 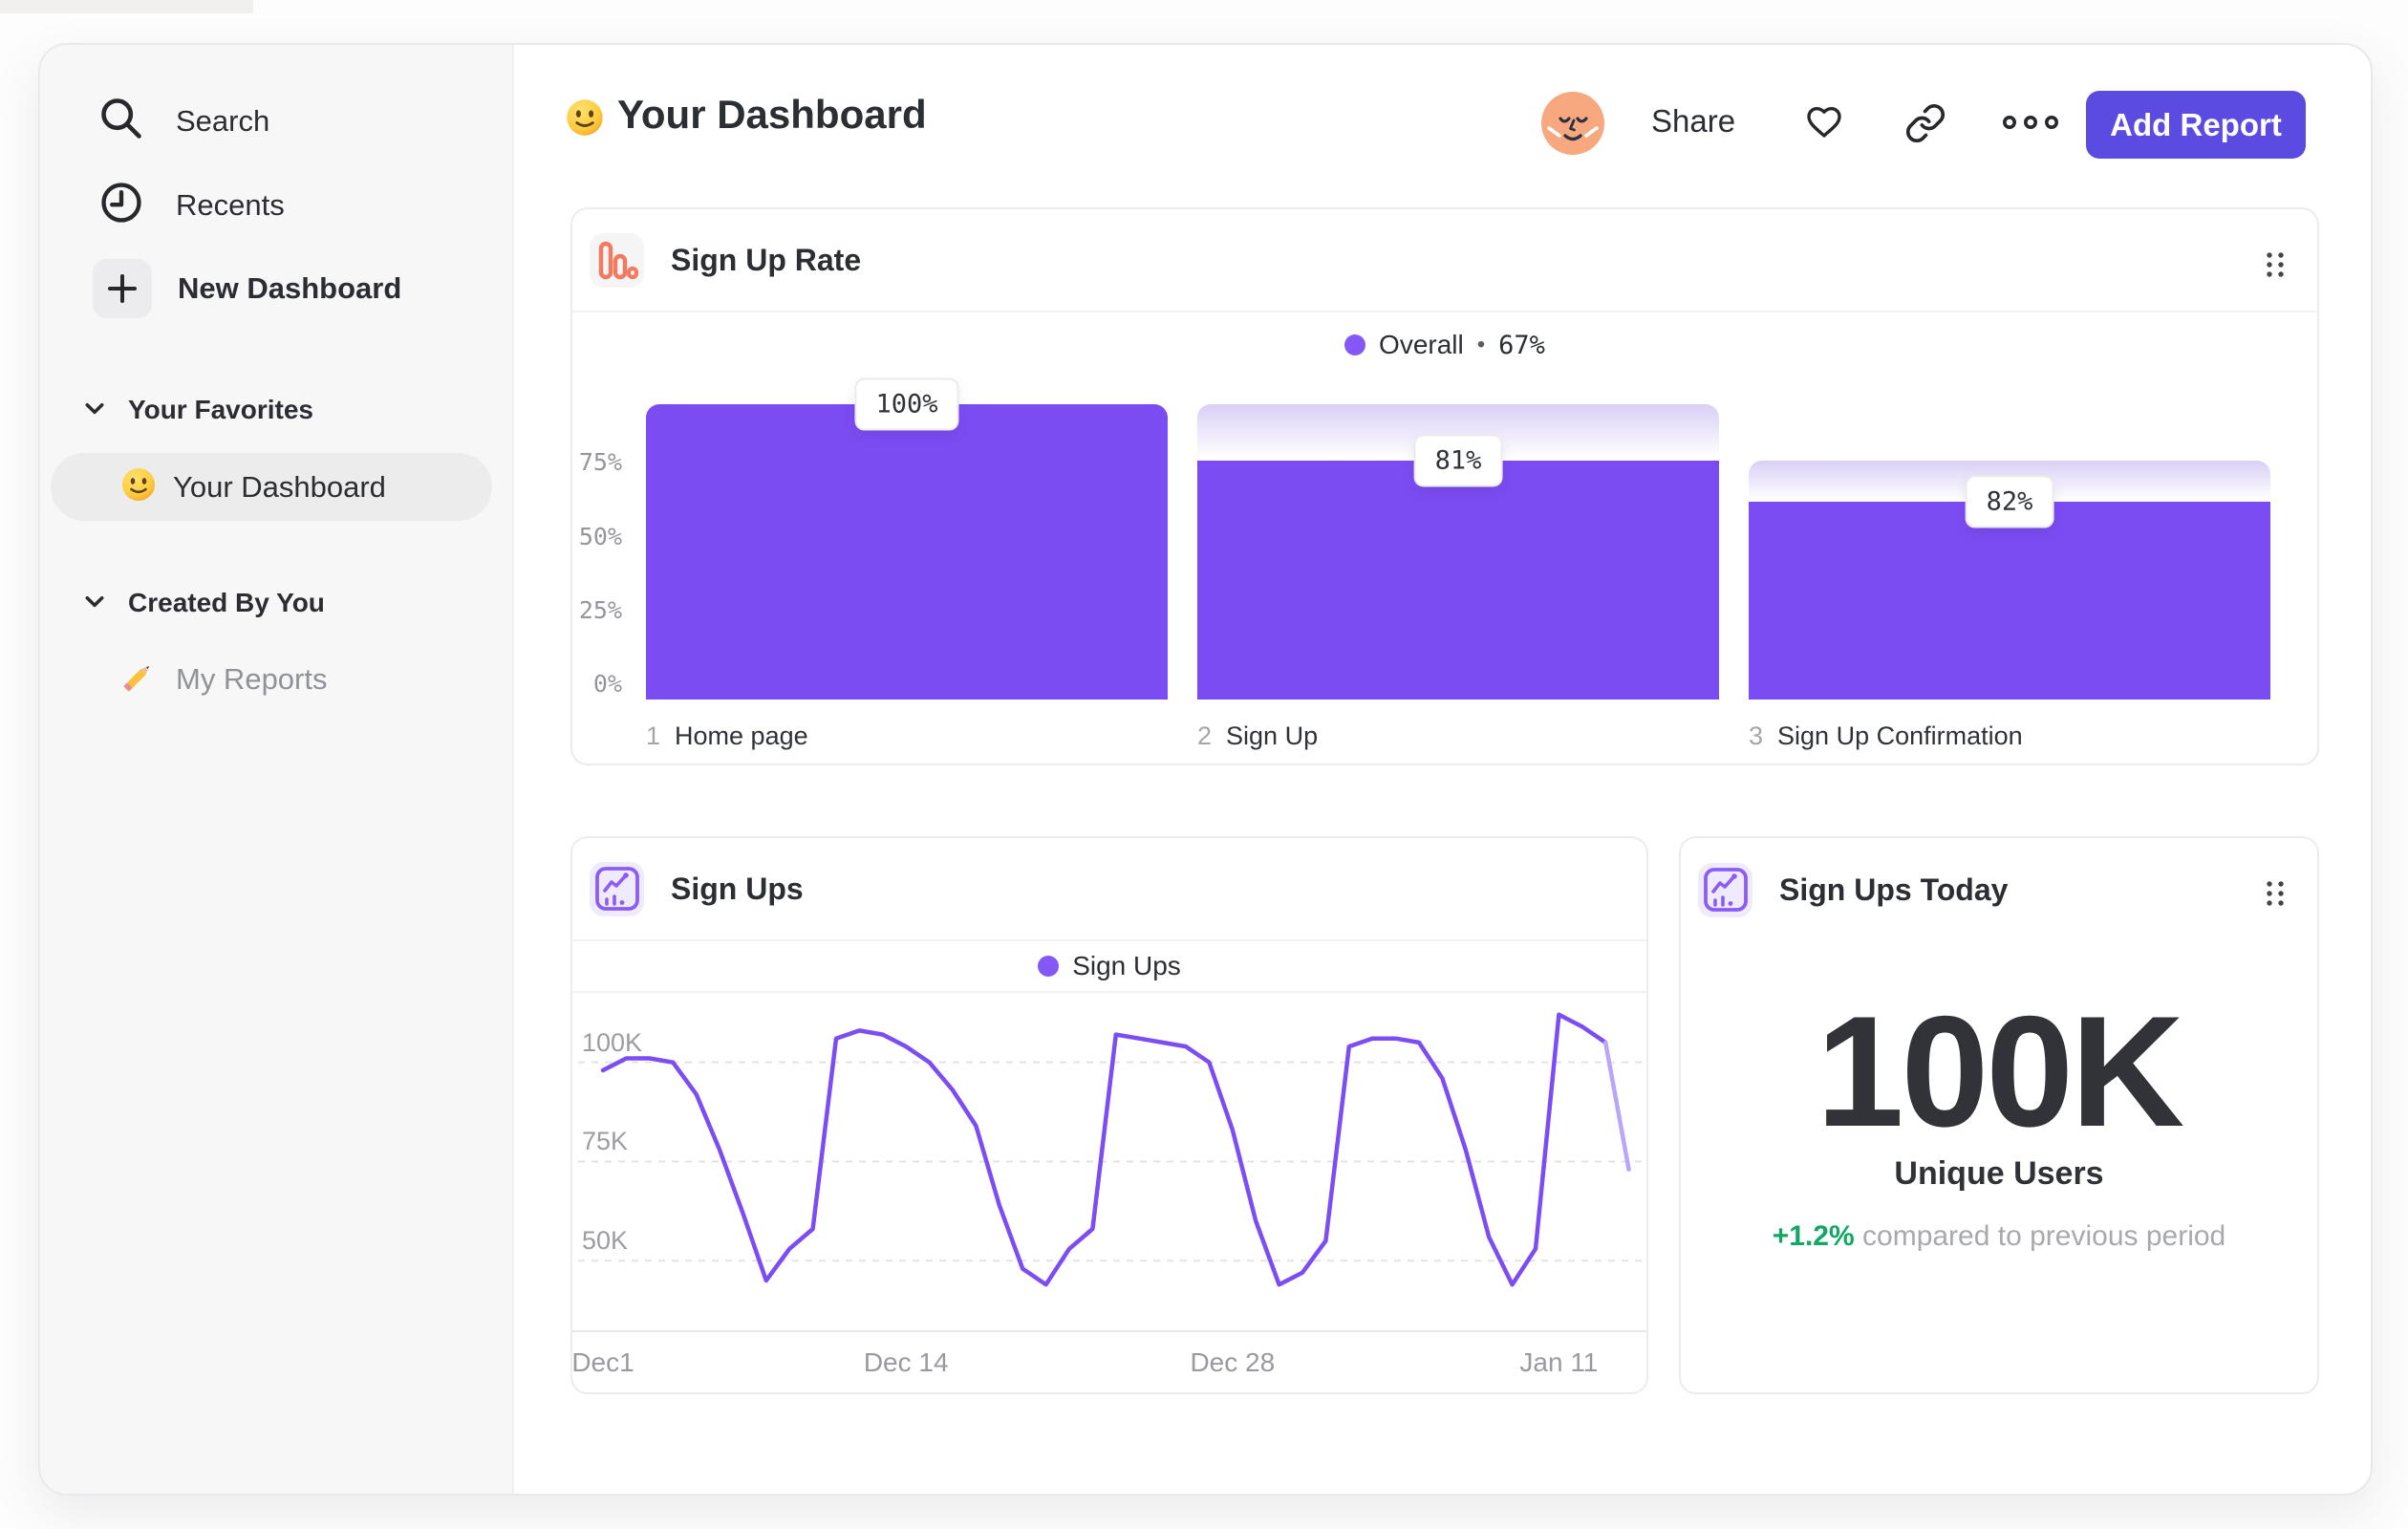 What do you see at coordinates (607, 684) in the screenshot?
I see `funnel-y-tick: 0%` at bounding box center [607, 684].